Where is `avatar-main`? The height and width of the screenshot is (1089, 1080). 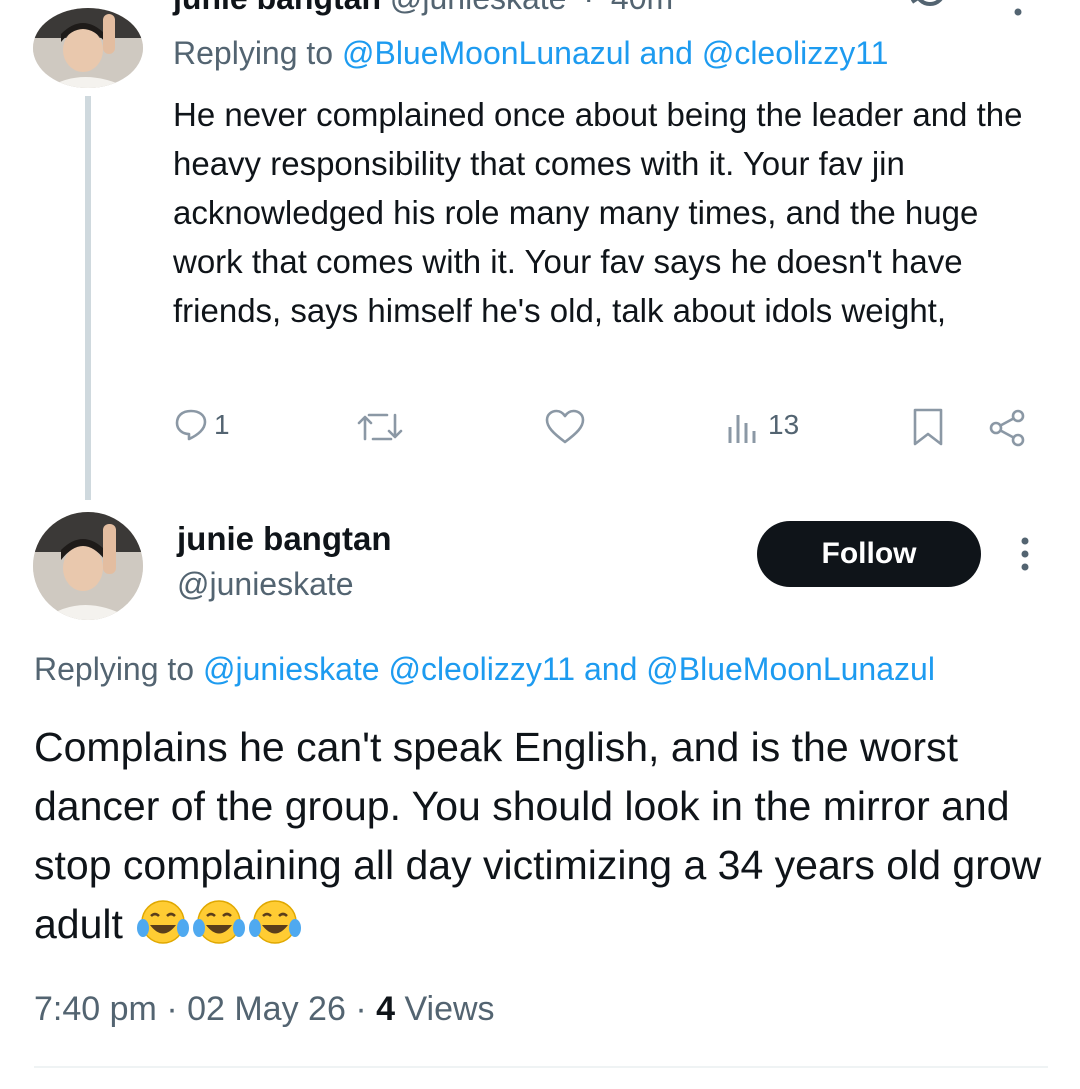
avatar-main is located at coordinates (88, 566).